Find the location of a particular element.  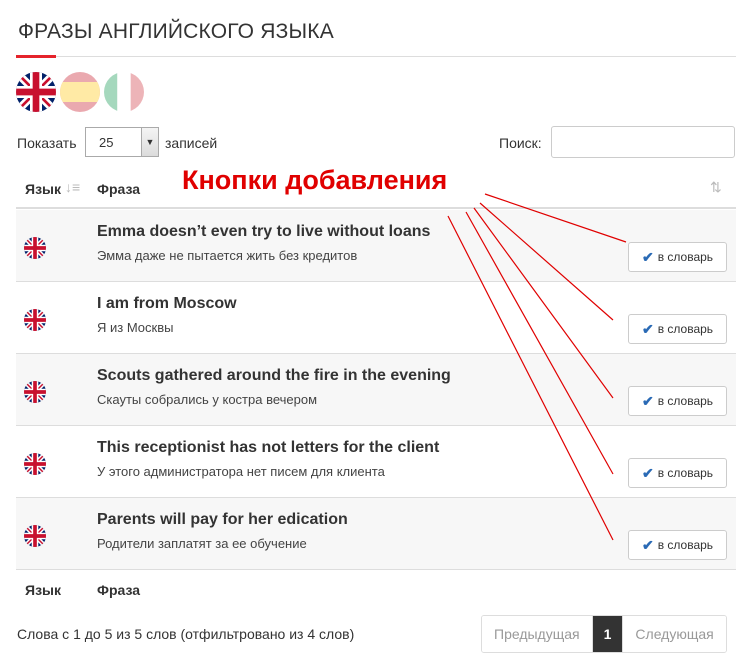

current-page-button: 1 is located at coordinates (607, 634).